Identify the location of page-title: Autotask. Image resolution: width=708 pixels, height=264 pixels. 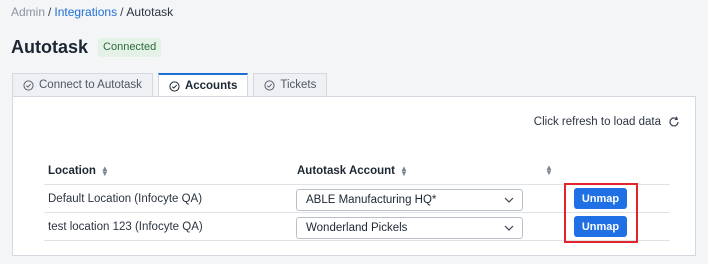
(50, 47).